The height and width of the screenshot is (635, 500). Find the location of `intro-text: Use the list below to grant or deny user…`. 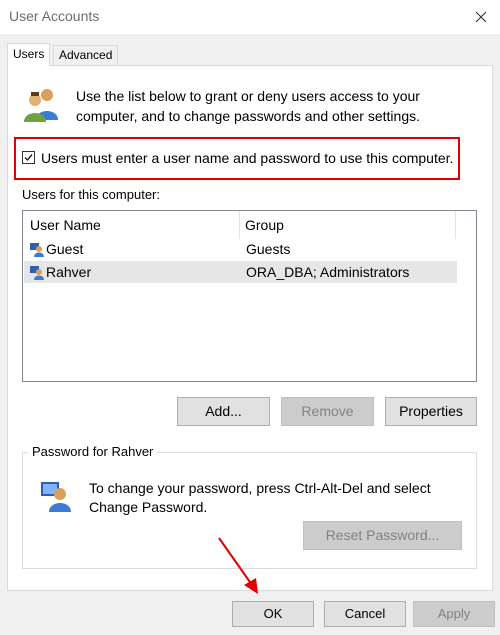

intro-text: Use the list below to grant or deny user… is located at coordinates (248, 106).